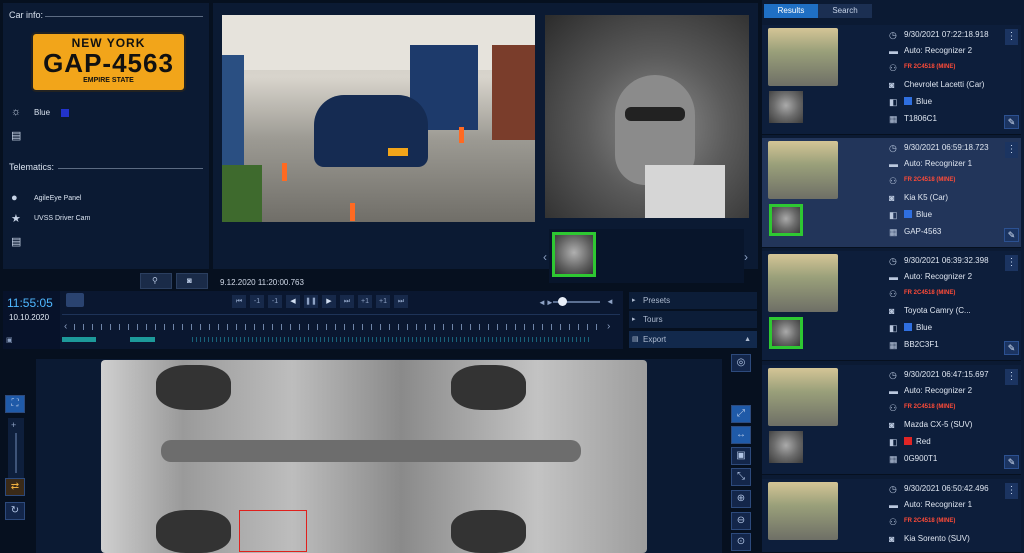 This screenshot has width=1024, height=553. What do you see at coordinates (257, 301) in the screenshot?
I see `step-back-button: -1` at bounding box center [257, 301].